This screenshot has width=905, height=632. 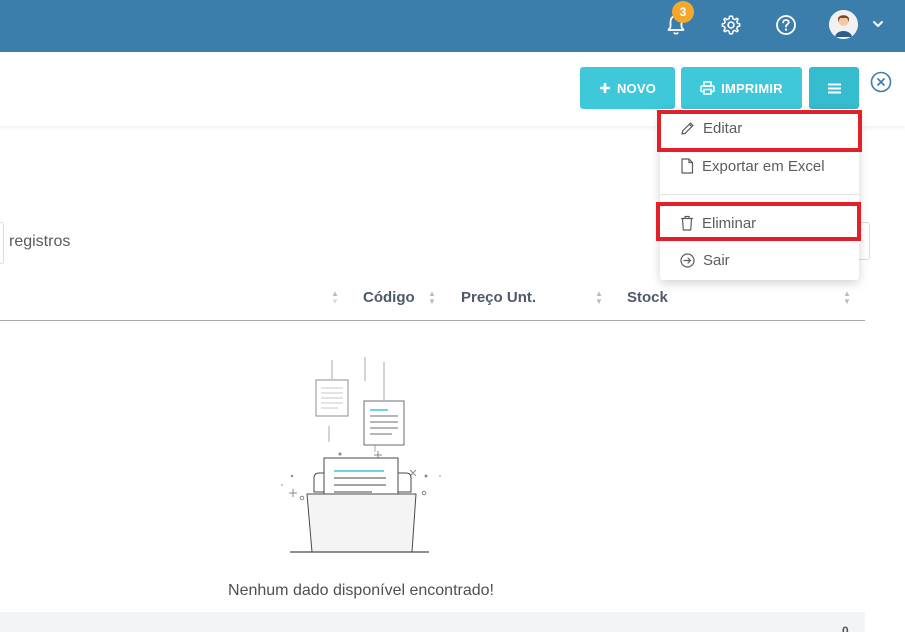 I want to click on gear-icon, so click(x=731, y=25).